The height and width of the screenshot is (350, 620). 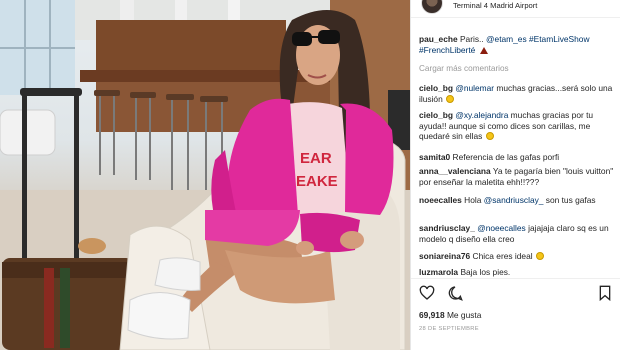 What do you see at coordinates (515, 289) in the screenshot?
I see `post-actions` at bounding box center [515, 289].